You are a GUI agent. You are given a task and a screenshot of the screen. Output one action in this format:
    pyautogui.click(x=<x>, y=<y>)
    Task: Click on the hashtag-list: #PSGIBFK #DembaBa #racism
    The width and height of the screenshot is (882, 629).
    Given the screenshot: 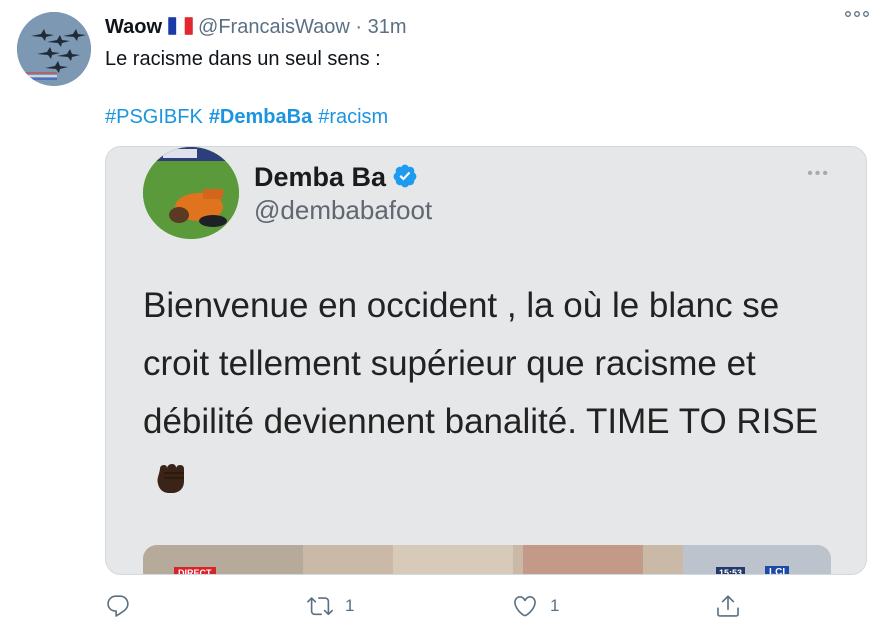 What is the action you would take?
    pyautogui.click(x=249, y=117)
    